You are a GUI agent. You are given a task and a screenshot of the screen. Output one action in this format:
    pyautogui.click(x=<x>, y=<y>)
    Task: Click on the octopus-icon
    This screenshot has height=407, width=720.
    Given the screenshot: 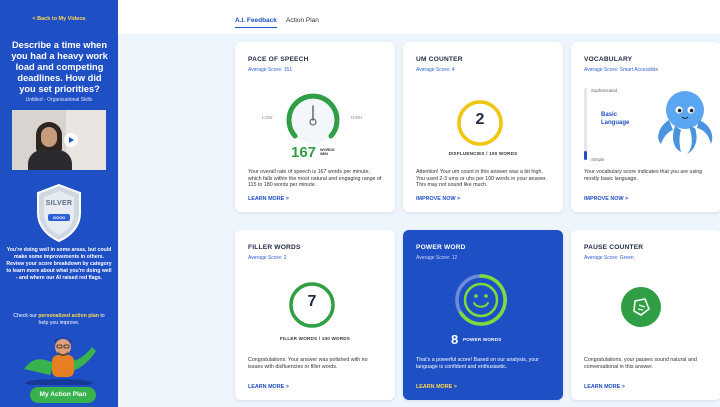 What is the action you would take?
    pyautogui.click(x=685, y=122)
    